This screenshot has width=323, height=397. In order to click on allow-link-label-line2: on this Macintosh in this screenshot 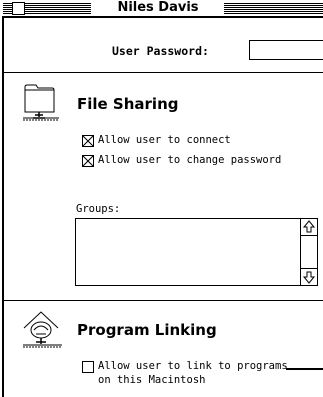, I will do `click(151, 380)`.